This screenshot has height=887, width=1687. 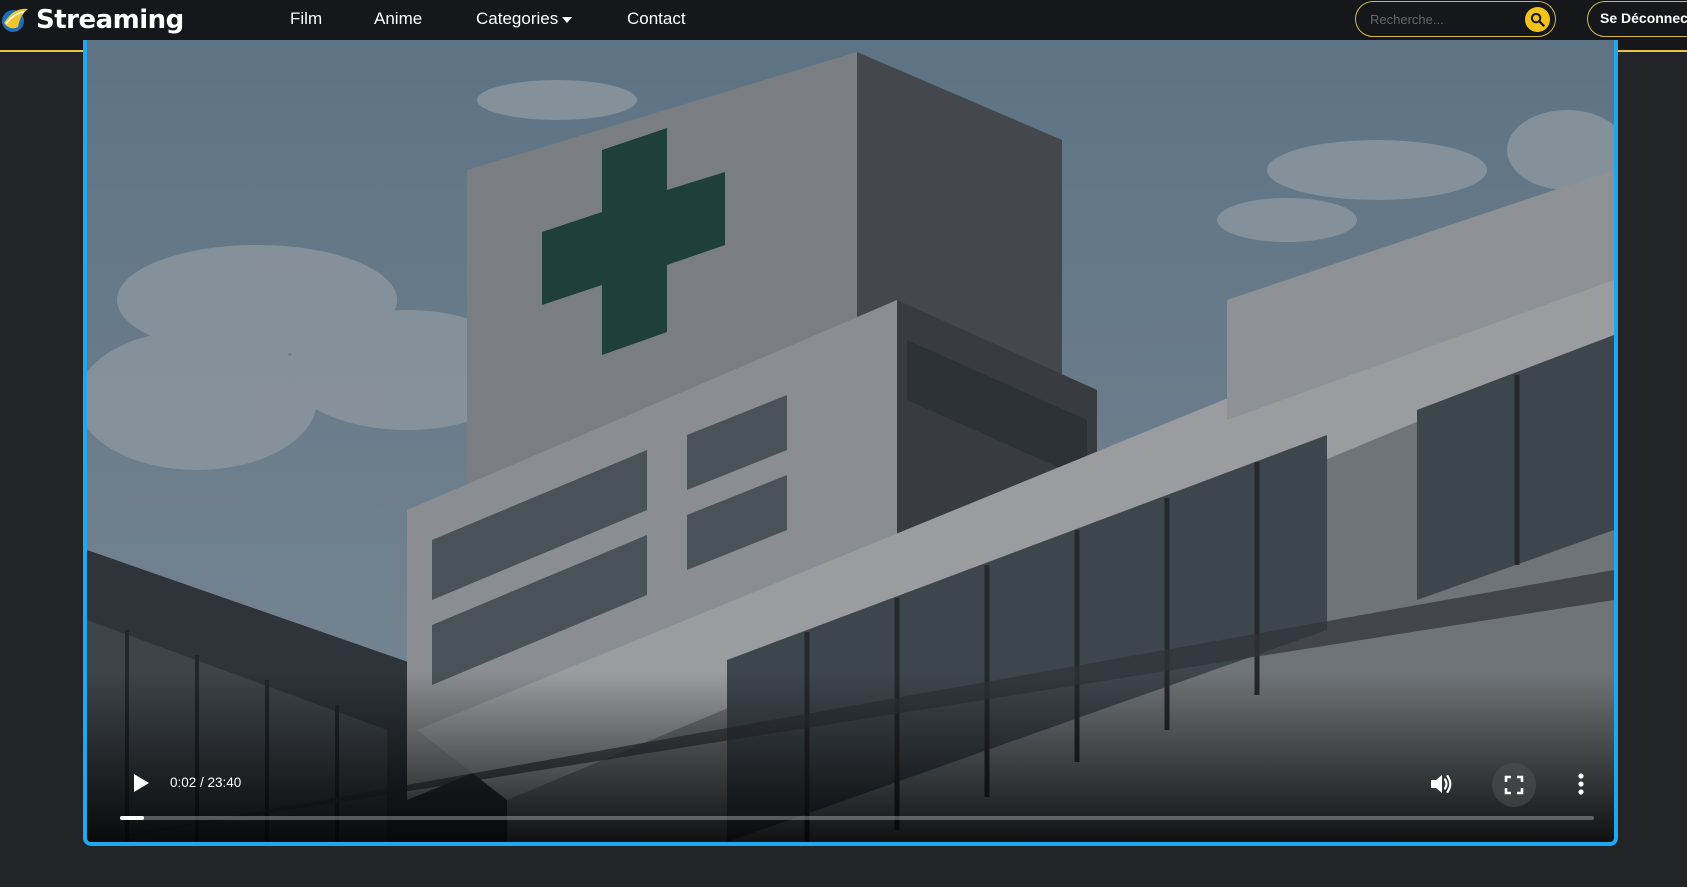 I want to click on progress-fill, so click(x=132, y=818).